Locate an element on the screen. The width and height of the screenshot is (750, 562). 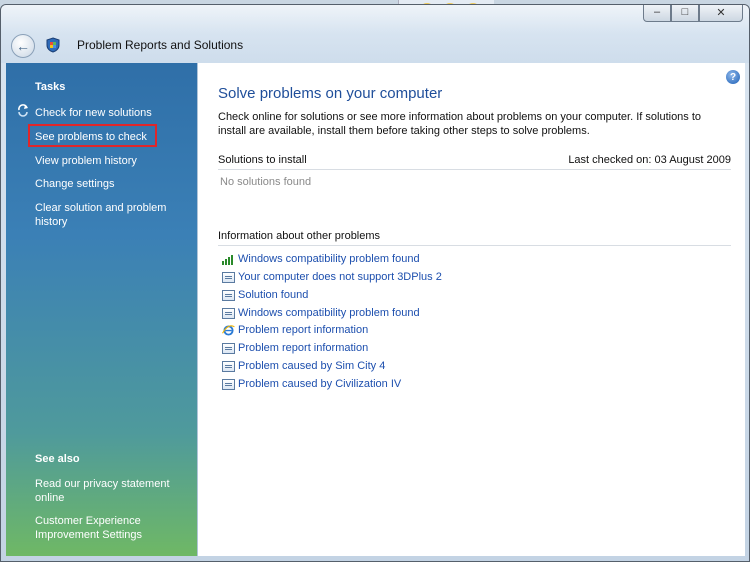
problem-label: Your computer does not support 3DPlus 2 is located at coordinates (340, 277).